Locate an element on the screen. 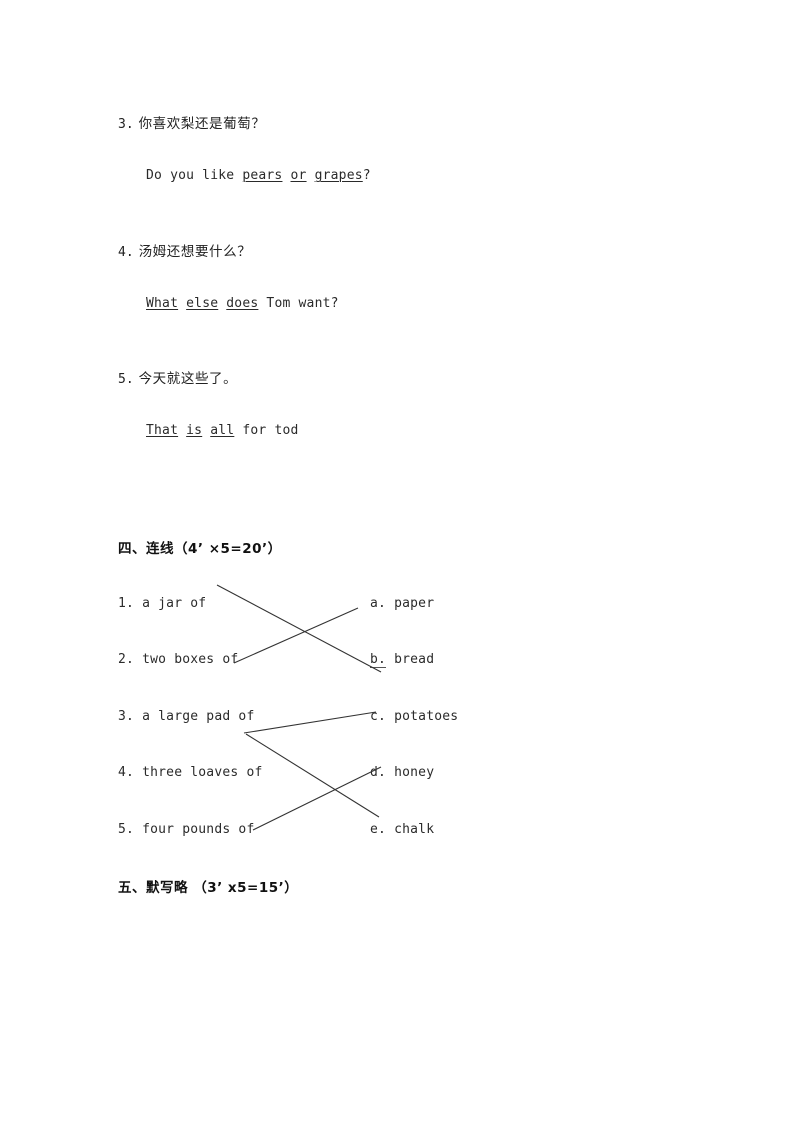 The height and width of the screenshot is (1123, 794). match-left-label-2: two boxes of is located at coordinates (190, 659).